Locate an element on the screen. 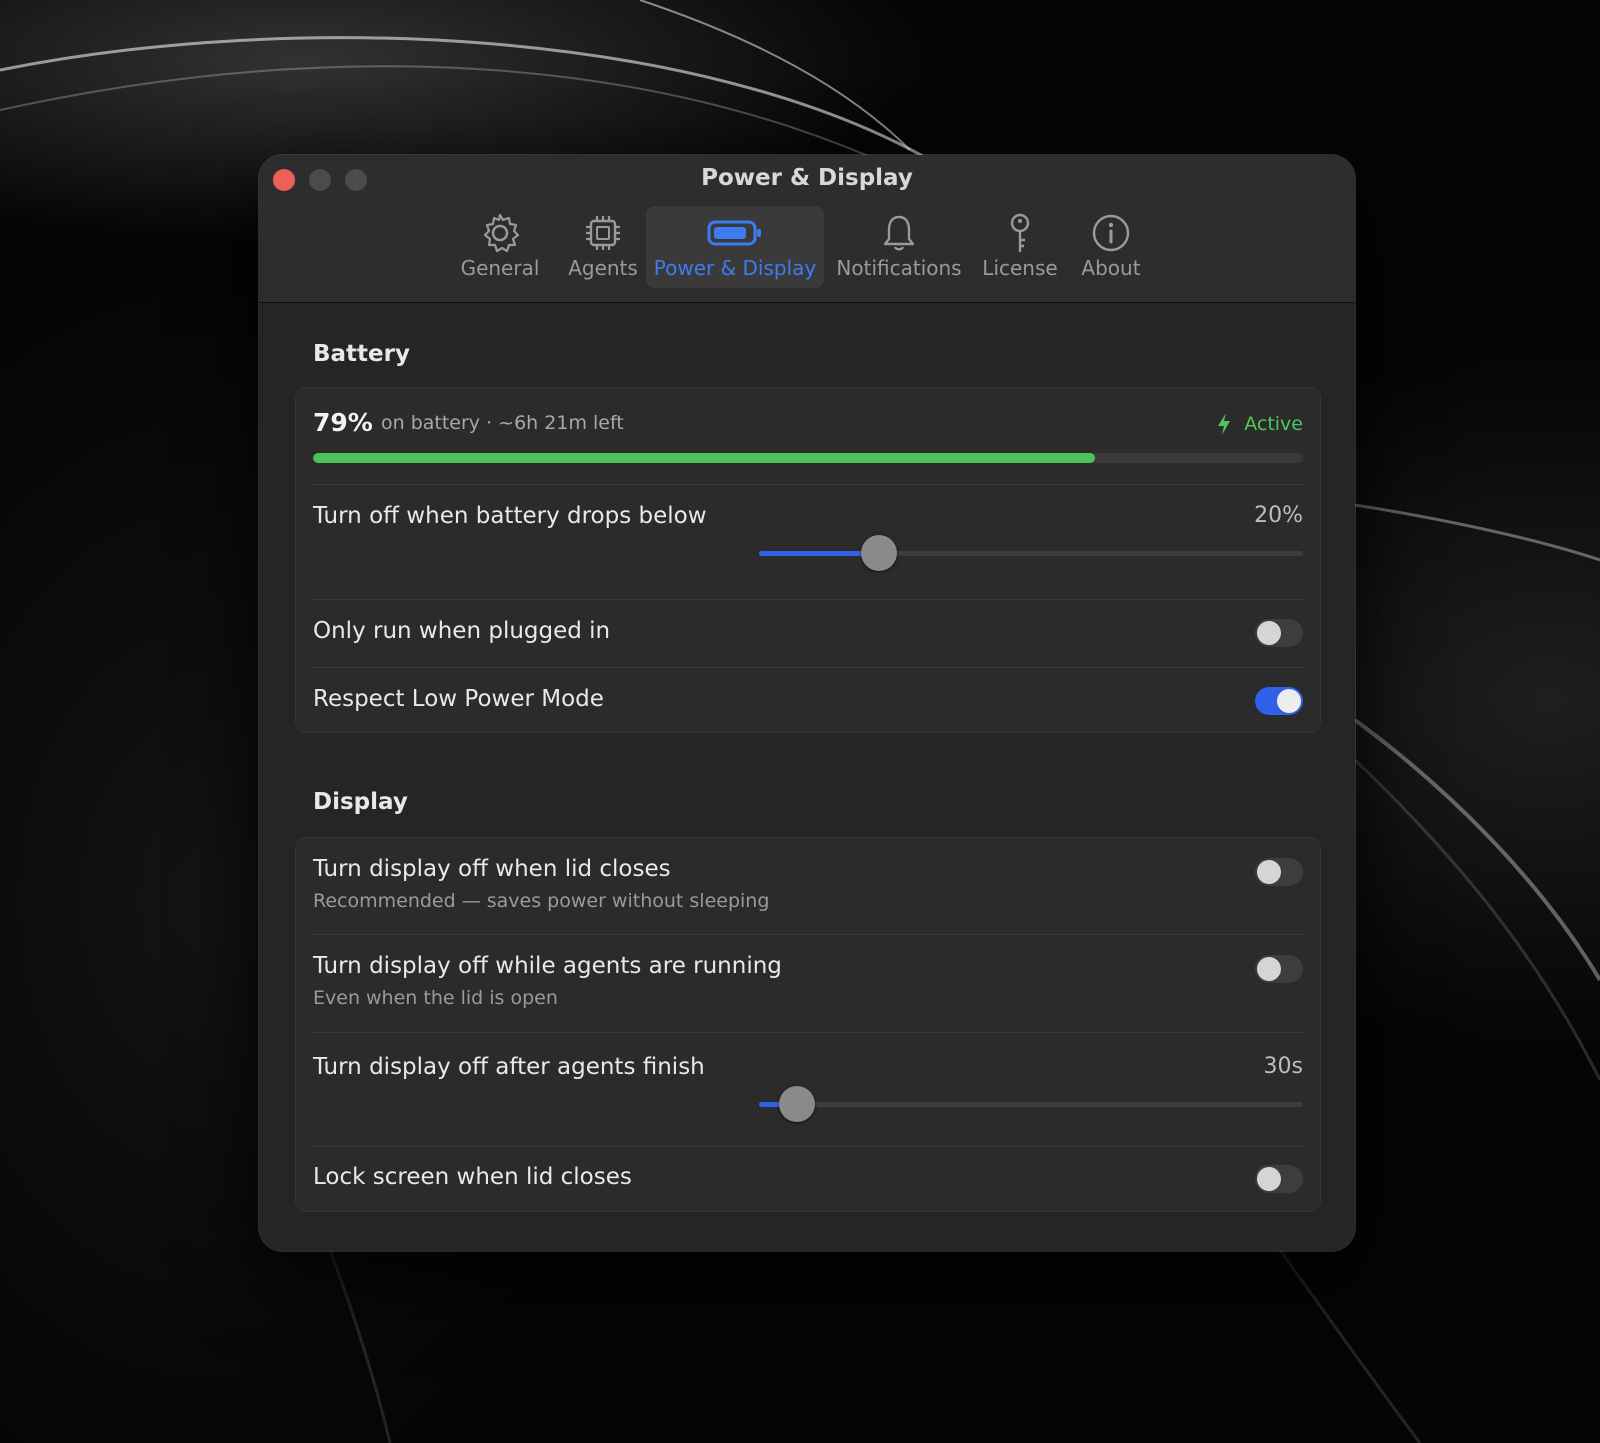  battery-info: on battery · ~6h 21m left is located at coordinates (502, 423).